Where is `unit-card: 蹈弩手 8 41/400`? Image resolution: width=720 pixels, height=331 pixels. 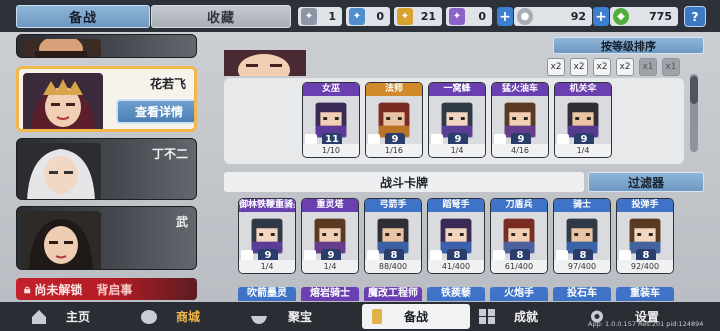
unit-card: 蹈弩手 8 41/400 is located at coordinates (456, 236).